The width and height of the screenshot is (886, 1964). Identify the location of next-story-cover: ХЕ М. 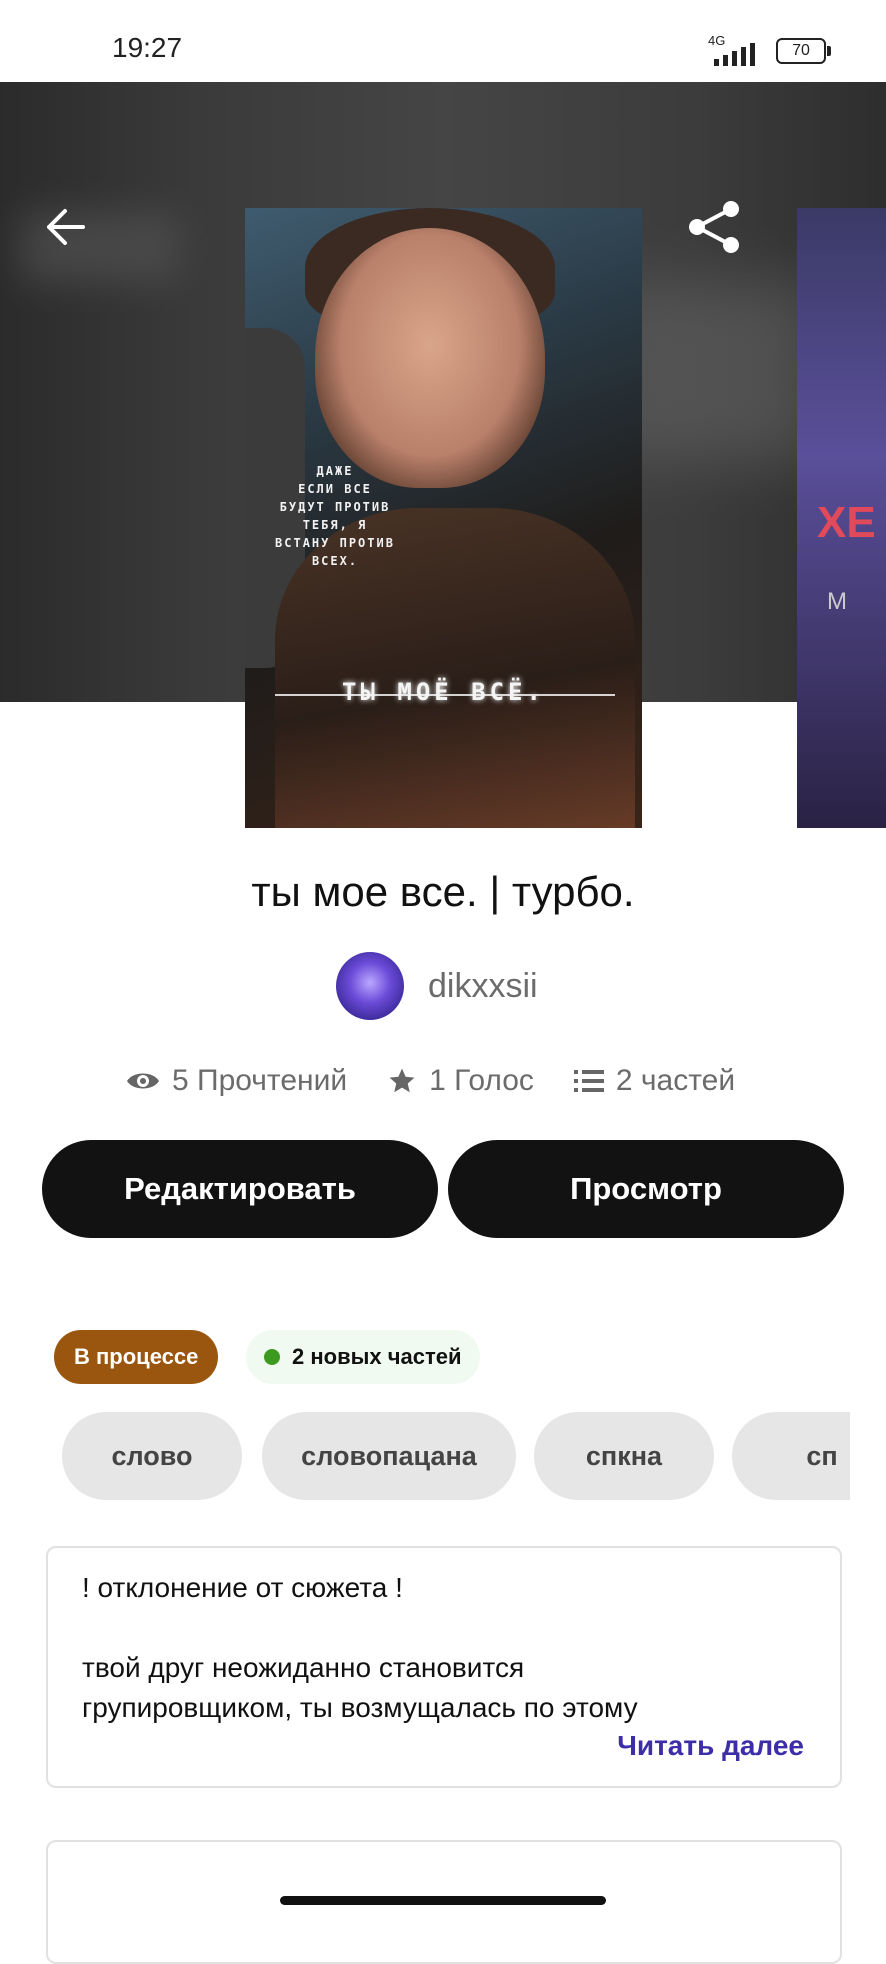
(841, 518).